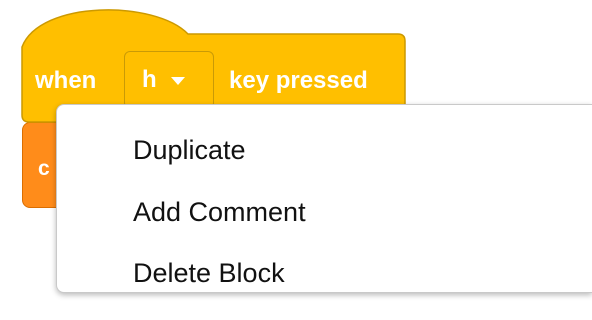 The width and height of the screenshot is (592, 320). I want to click on menu-item-add-comment: Add Comment, so click(219, 212).